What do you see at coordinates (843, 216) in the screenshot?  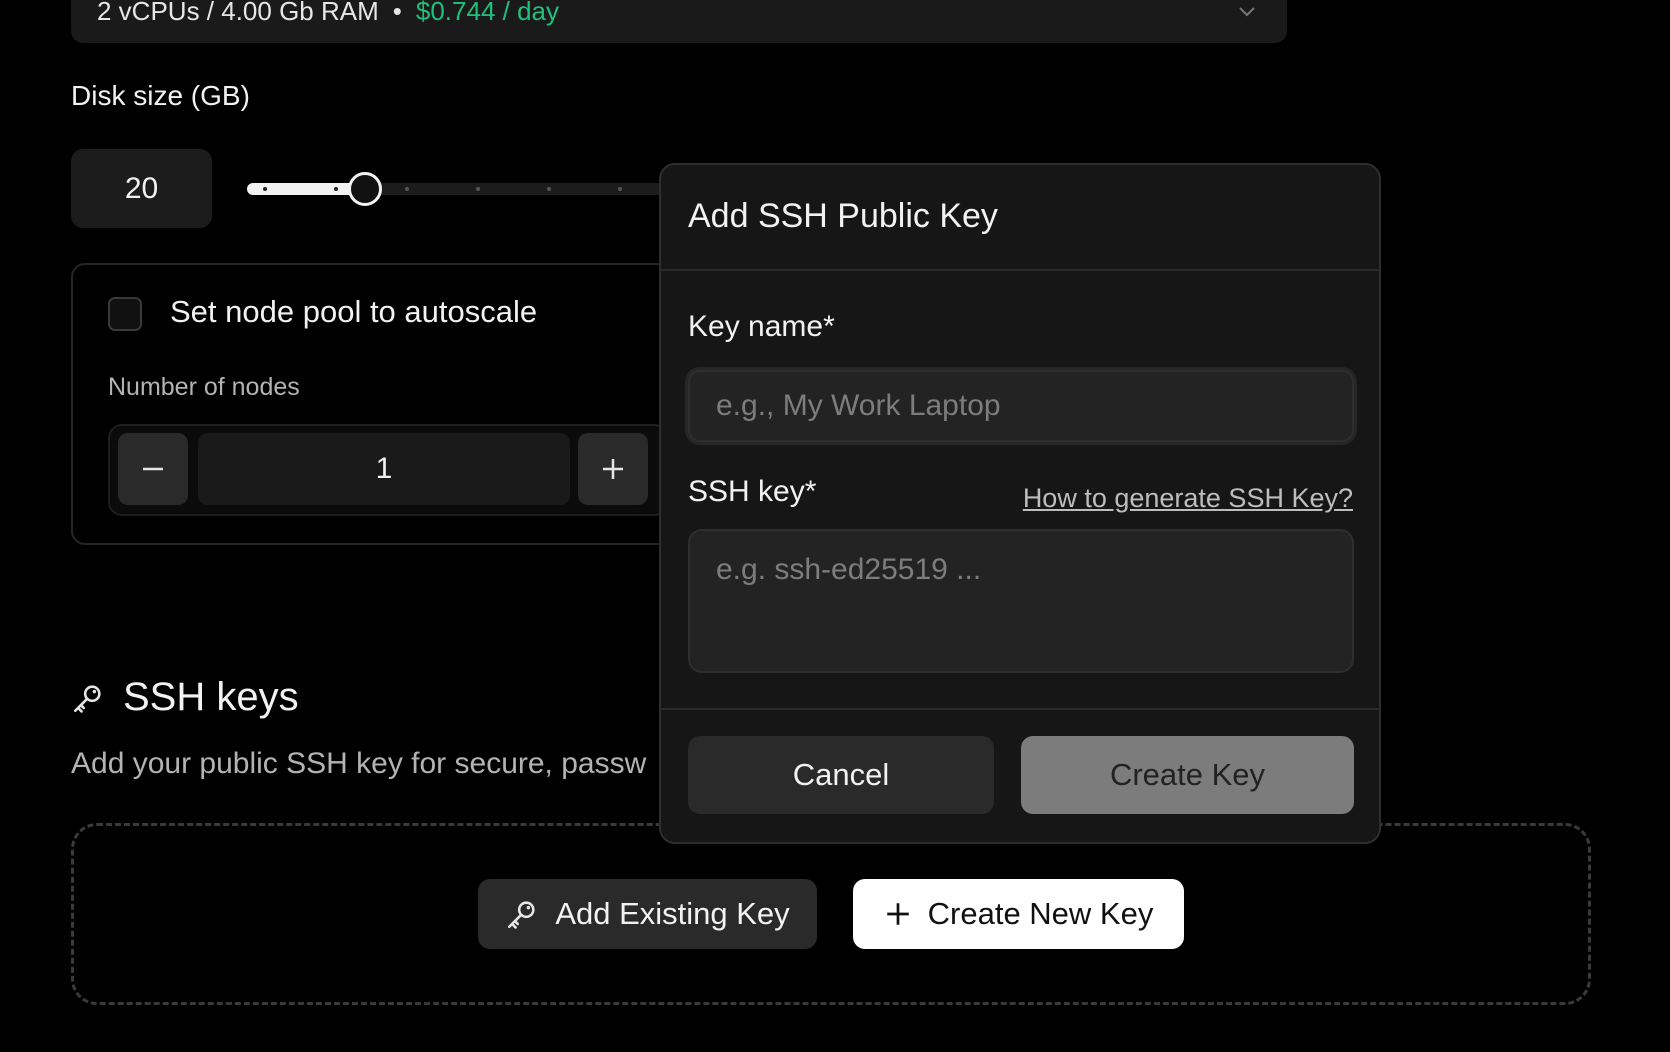 I see `dialog-title: Add SSH Public Key` at bounding box center [843, 216].